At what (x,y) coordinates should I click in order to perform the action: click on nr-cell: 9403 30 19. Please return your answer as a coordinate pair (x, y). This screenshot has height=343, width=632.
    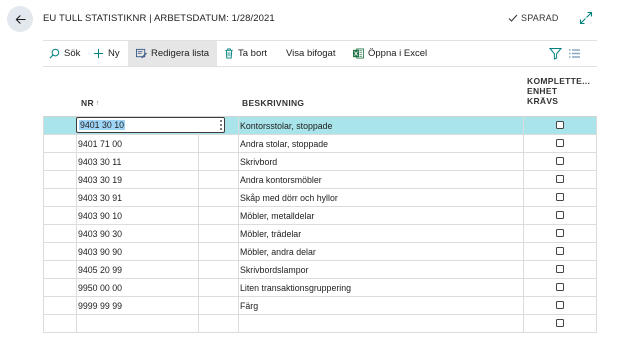
    Looking at the image, I should click on (100, 179).